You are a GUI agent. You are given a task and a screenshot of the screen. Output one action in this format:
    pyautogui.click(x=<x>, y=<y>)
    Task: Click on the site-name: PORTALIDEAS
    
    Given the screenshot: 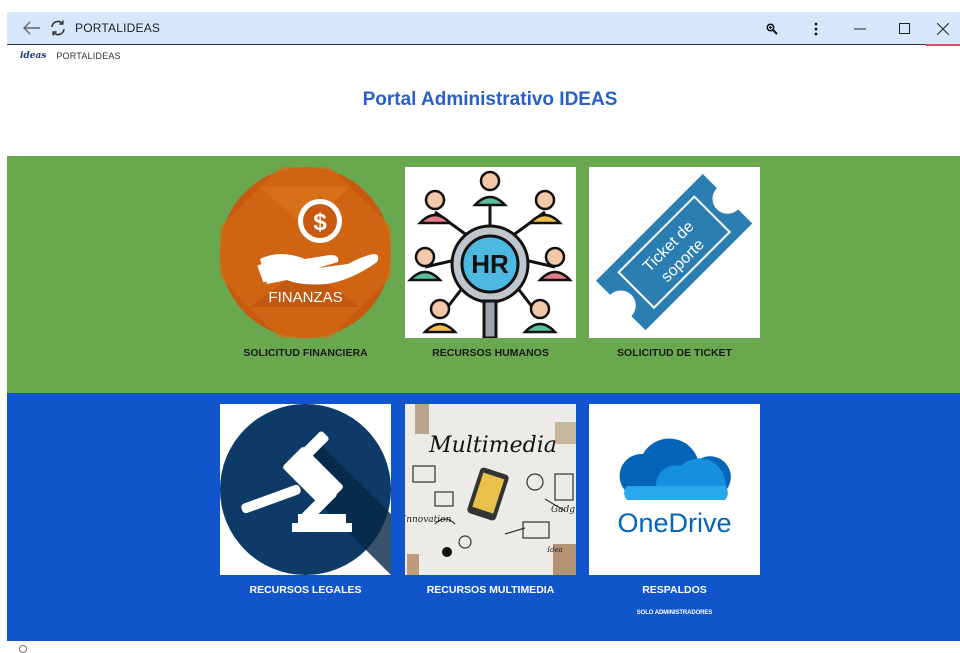 What is the action you would take?
    pyautogui.click(x=88, y=56)
    